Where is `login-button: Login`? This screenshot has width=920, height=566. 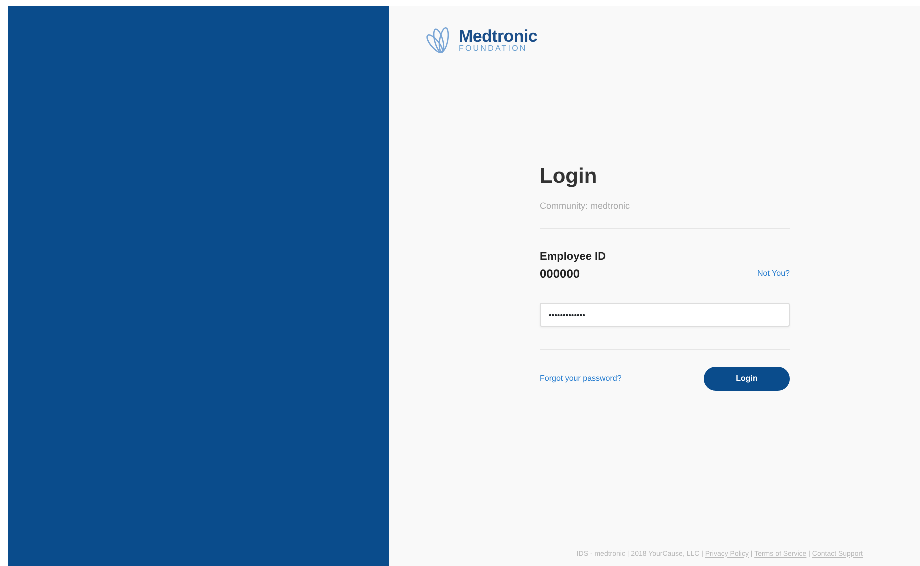 login-button: Login is located at coordinates (747, 379).